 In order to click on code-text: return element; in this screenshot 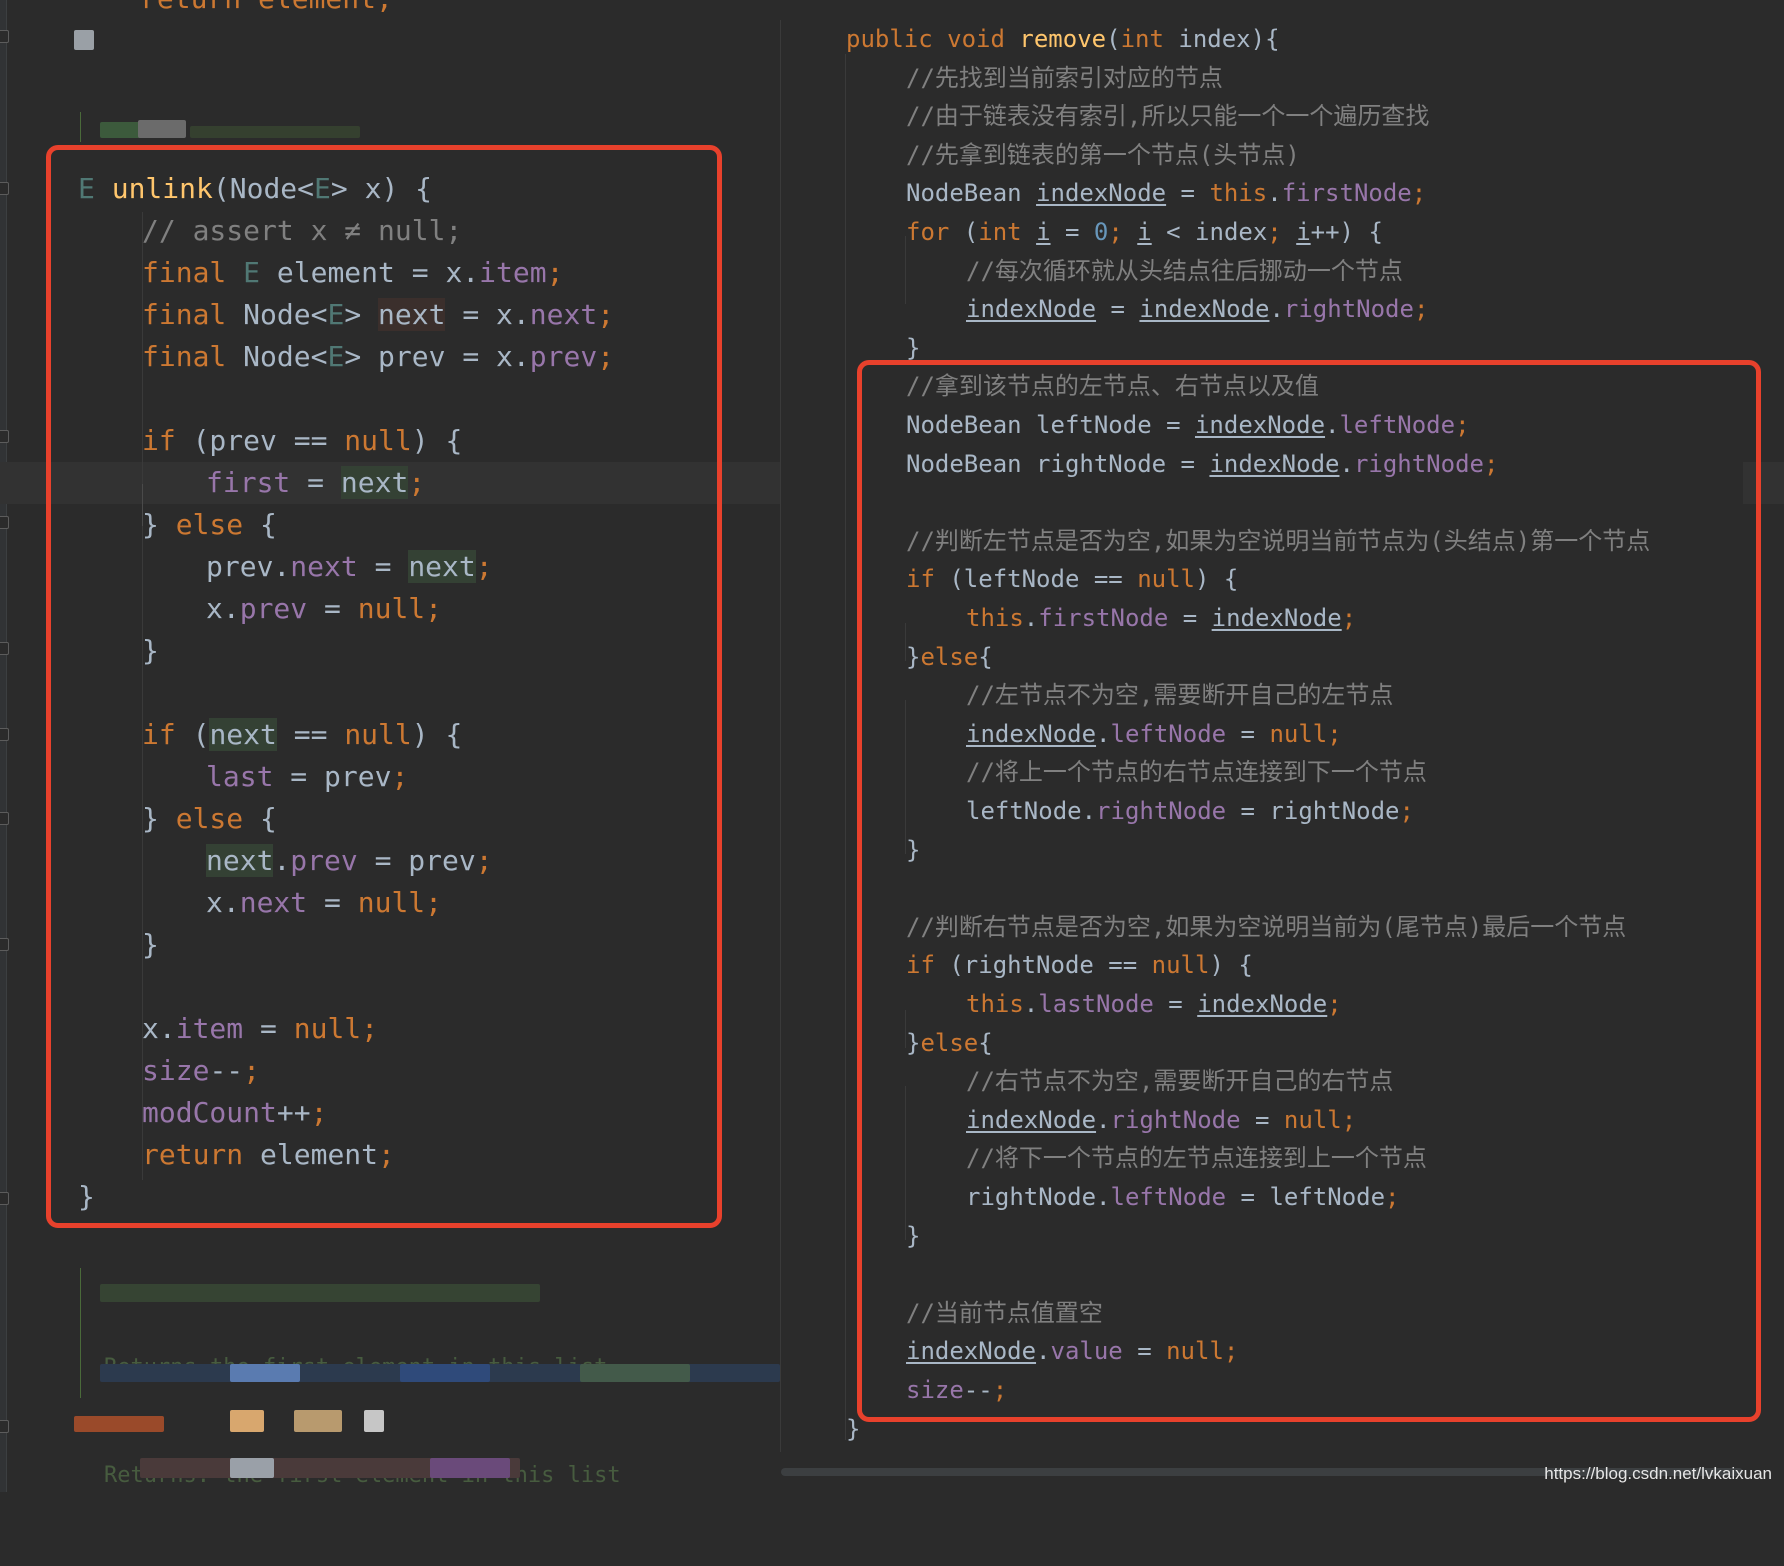, I will do `click(266, 7)`.